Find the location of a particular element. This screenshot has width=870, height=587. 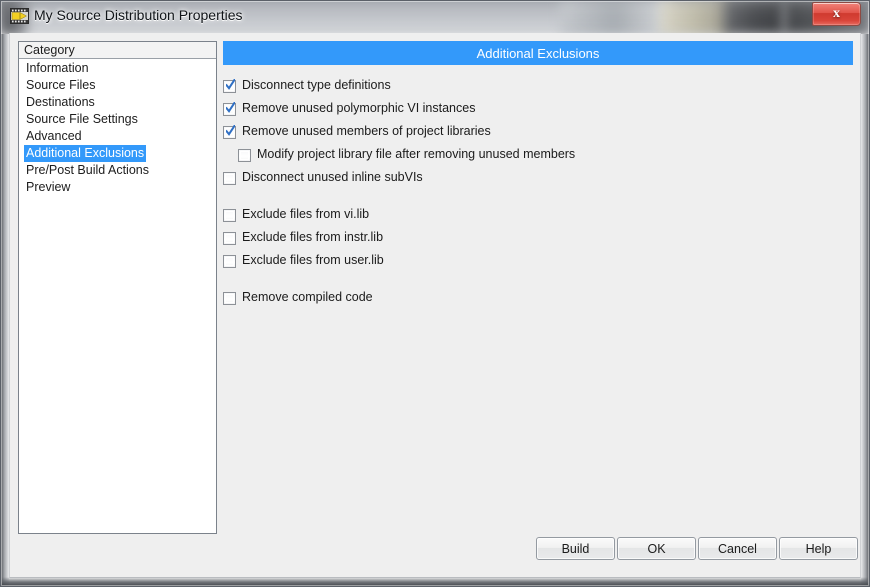

ok-button: OK is located at coordinates (656, 548).